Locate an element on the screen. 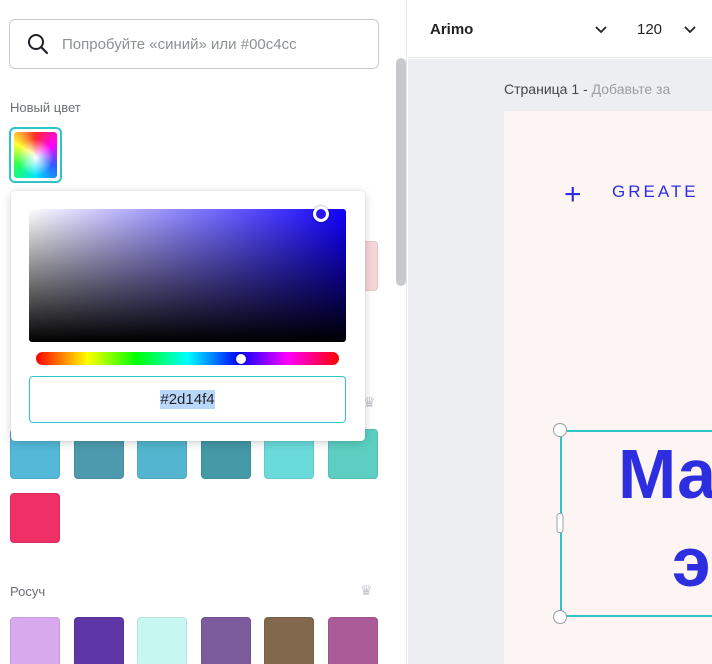  new-color-button is located at coordinates (35, 155).